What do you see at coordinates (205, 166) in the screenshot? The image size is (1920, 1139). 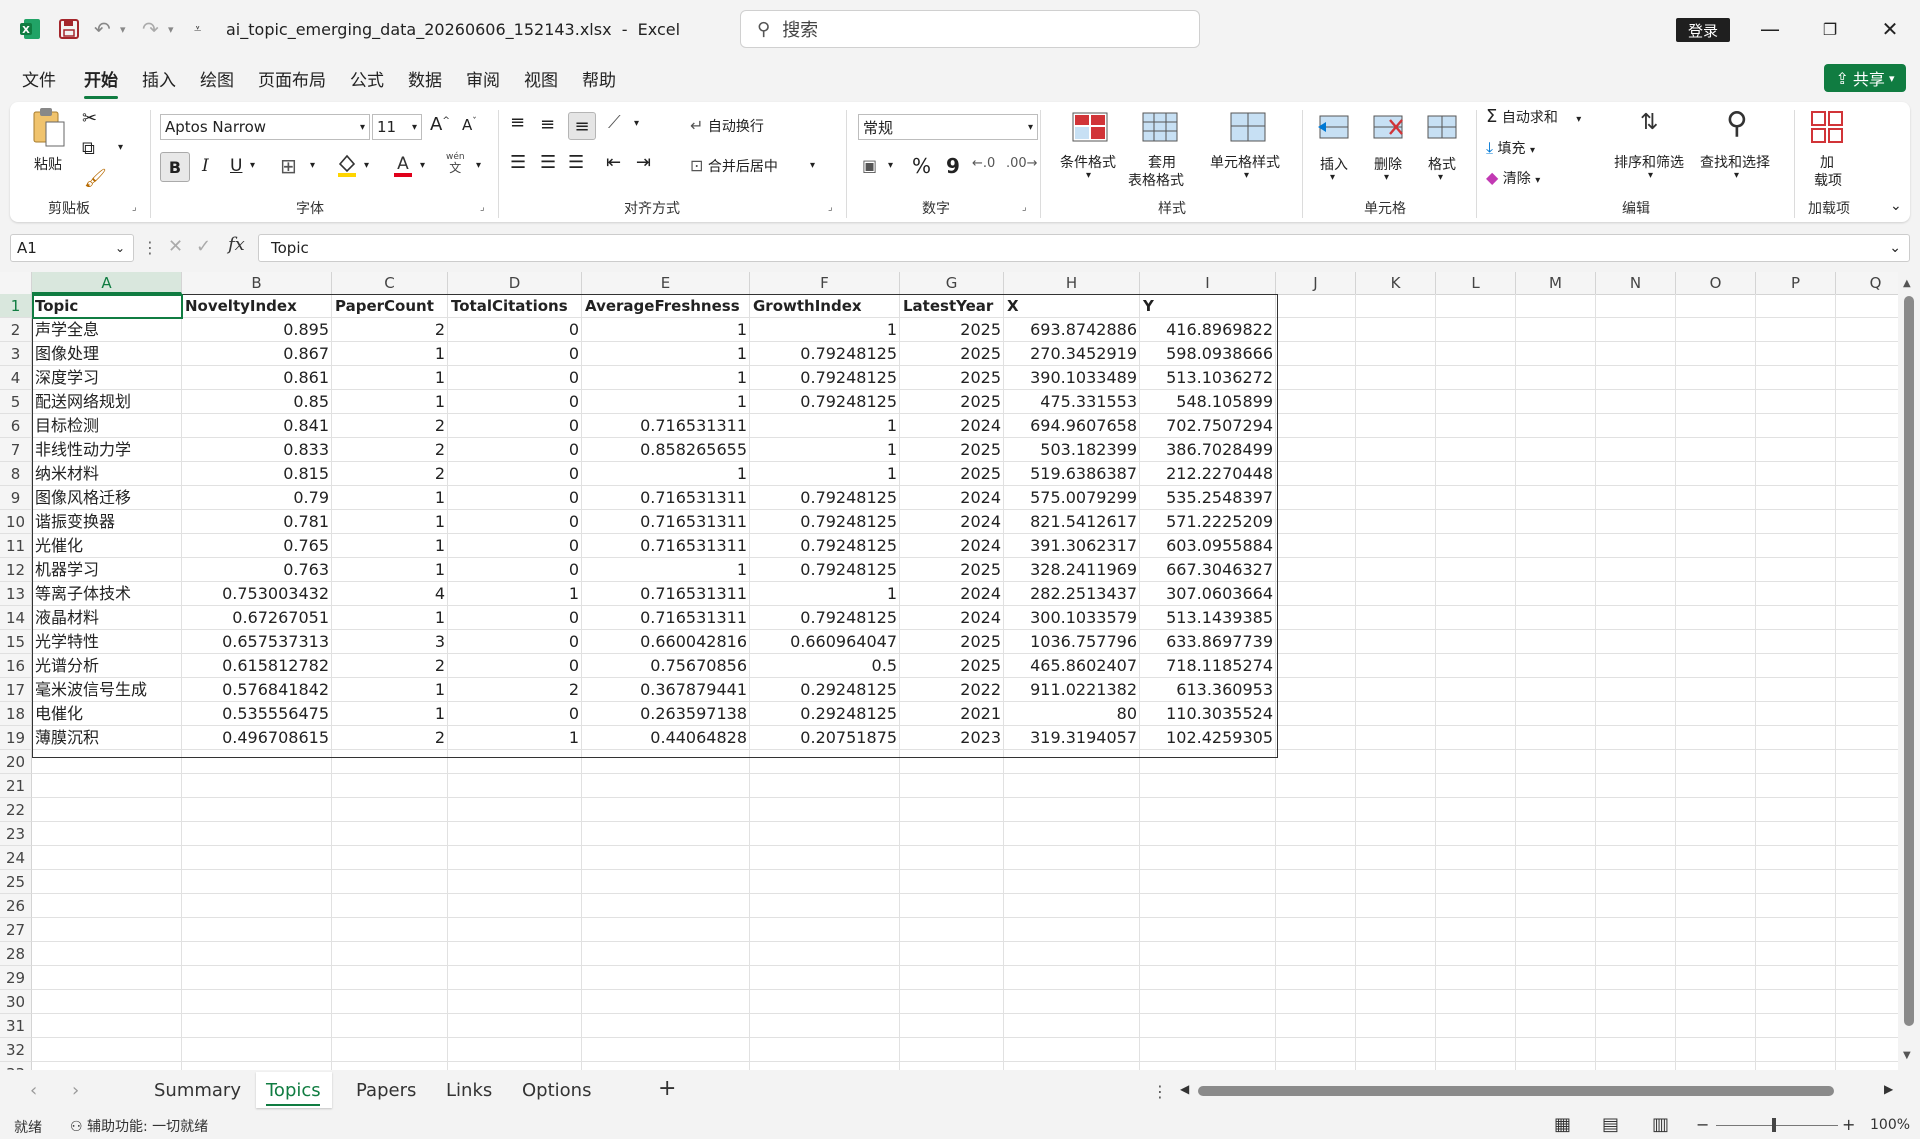 I see `italic-button: I` at bounding box center [205, 166].